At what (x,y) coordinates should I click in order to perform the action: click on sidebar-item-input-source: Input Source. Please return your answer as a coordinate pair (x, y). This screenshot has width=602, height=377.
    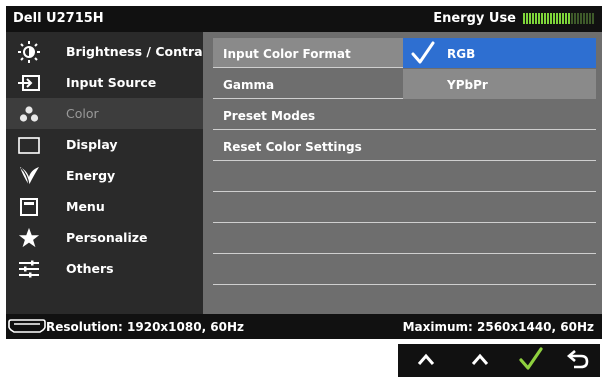
    Looking at the image, I should click on (104, 82).